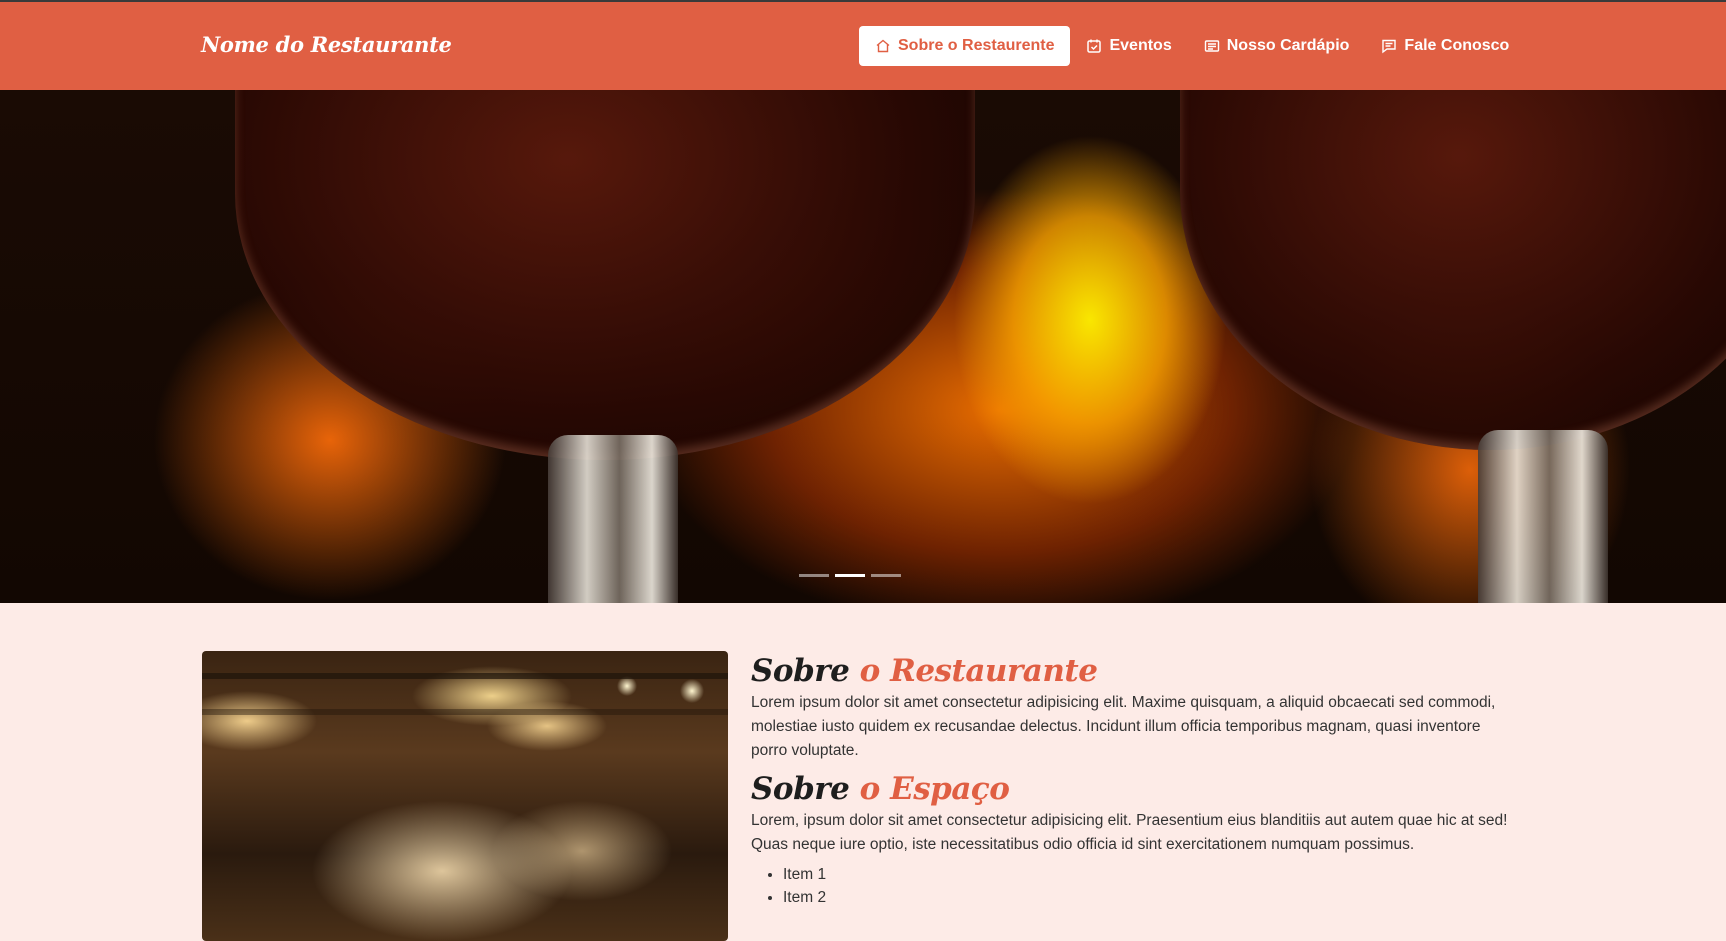 The height and width of the screenshot is (941, 1726). I want to click on list-item: Item 1, so click(1147, 874).